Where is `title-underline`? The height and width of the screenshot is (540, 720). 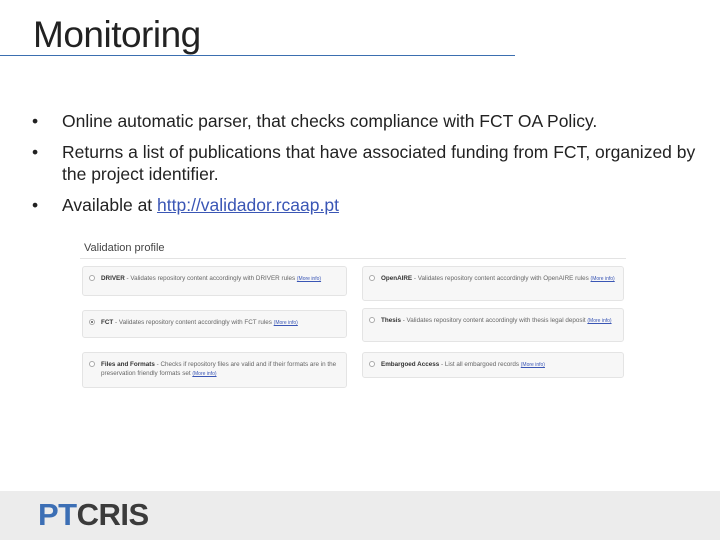
title-underline is located at coordinates (257, 55).